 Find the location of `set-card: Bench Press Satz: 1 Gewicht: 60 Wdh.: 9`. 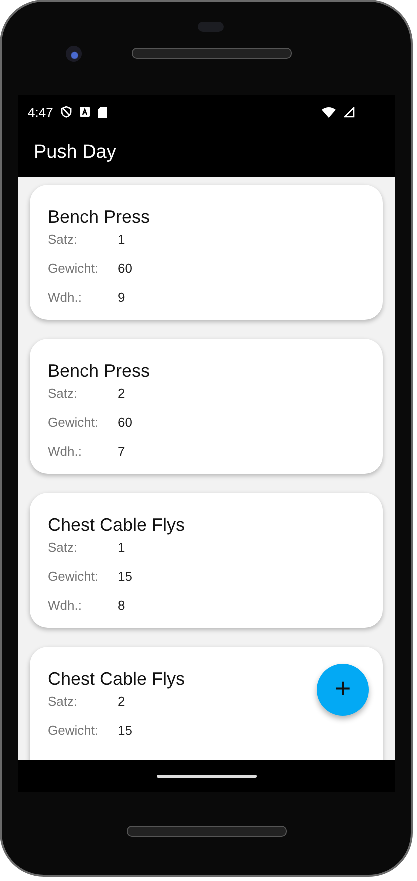

set-card: Bench Press Satz: 1 Gewicht: 60 Wdh.: 9 is located at coordinates (206, 252).